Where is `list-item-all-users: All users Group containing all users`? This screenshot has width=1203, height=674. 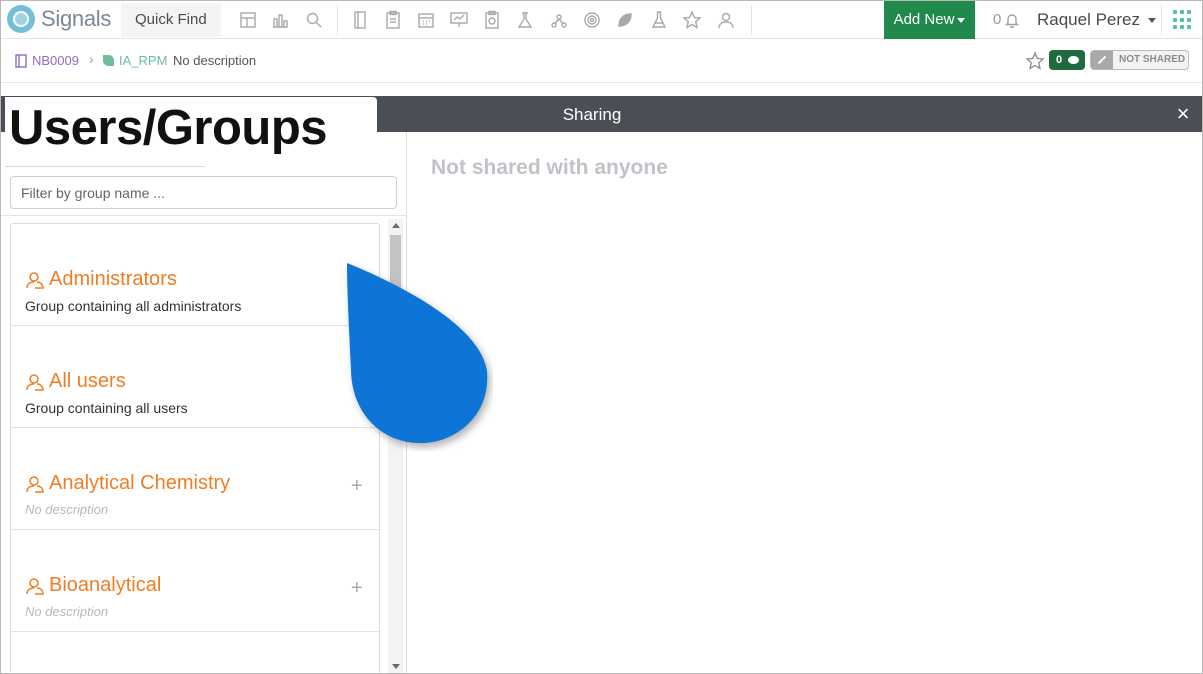 list-item-all-users: All users Group containing all users is located at coordinates (195, 377).